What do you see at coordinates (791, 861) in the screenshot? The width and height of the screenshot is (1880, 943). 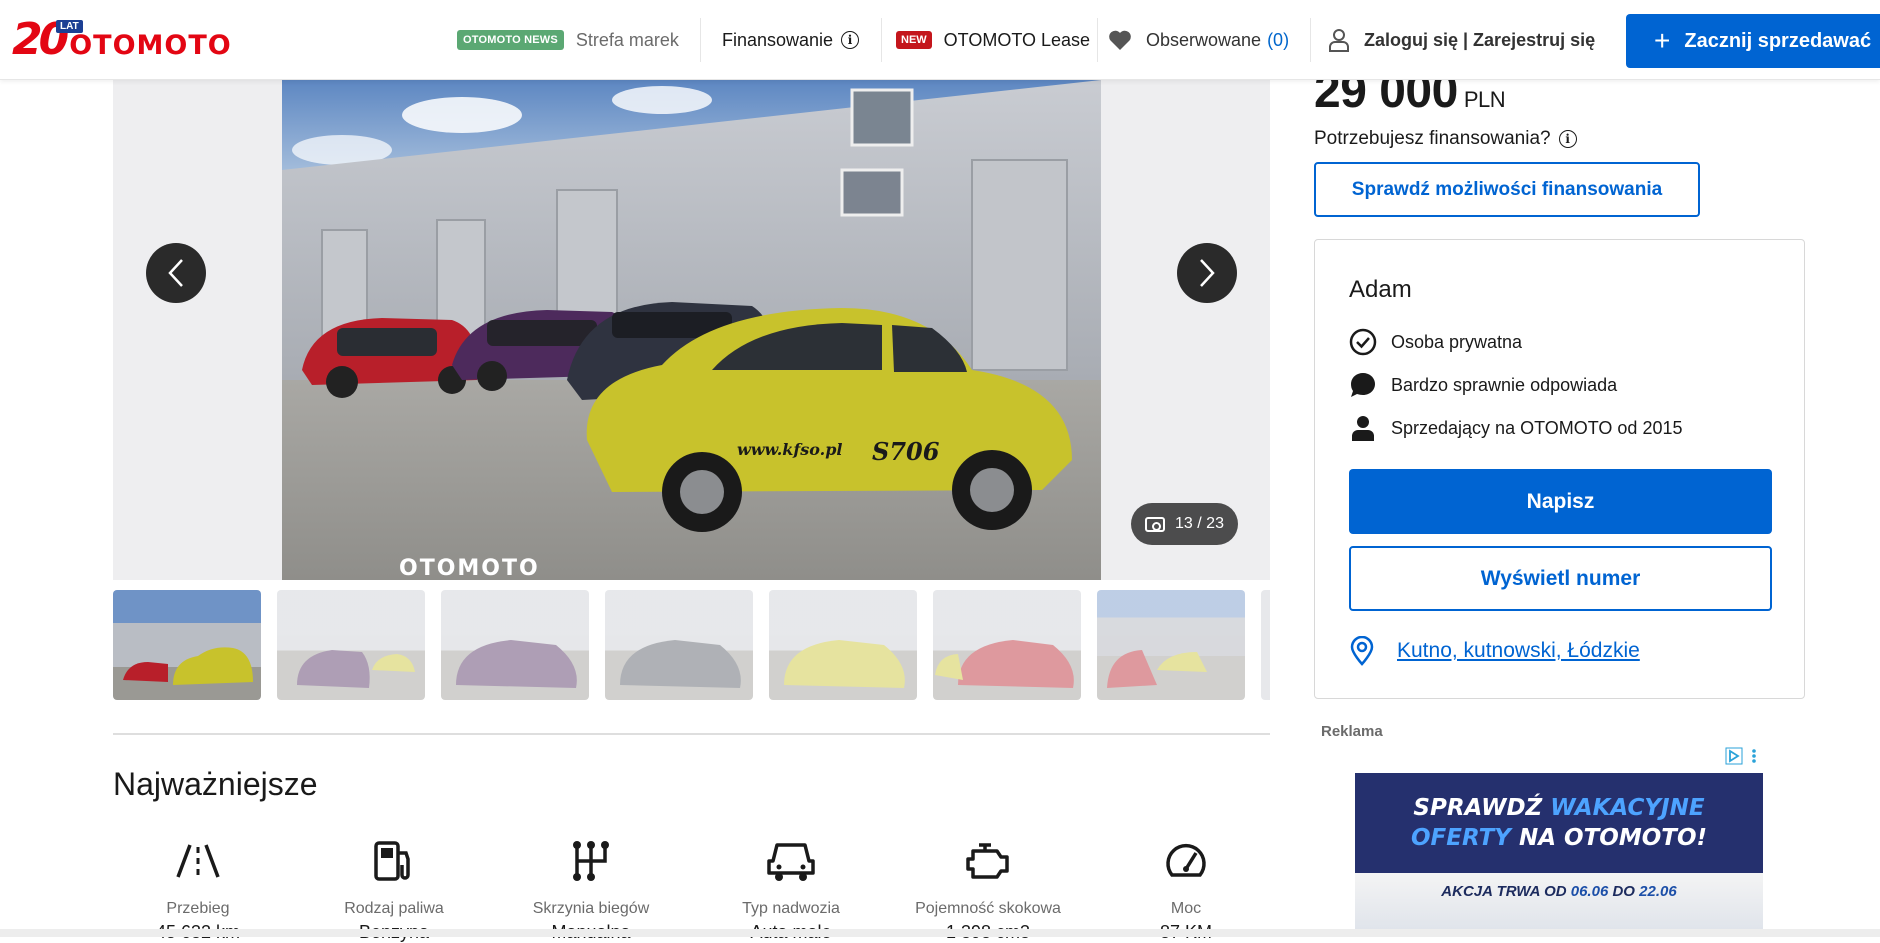 I see `car-body-icon` at bounding box center [791, 861].